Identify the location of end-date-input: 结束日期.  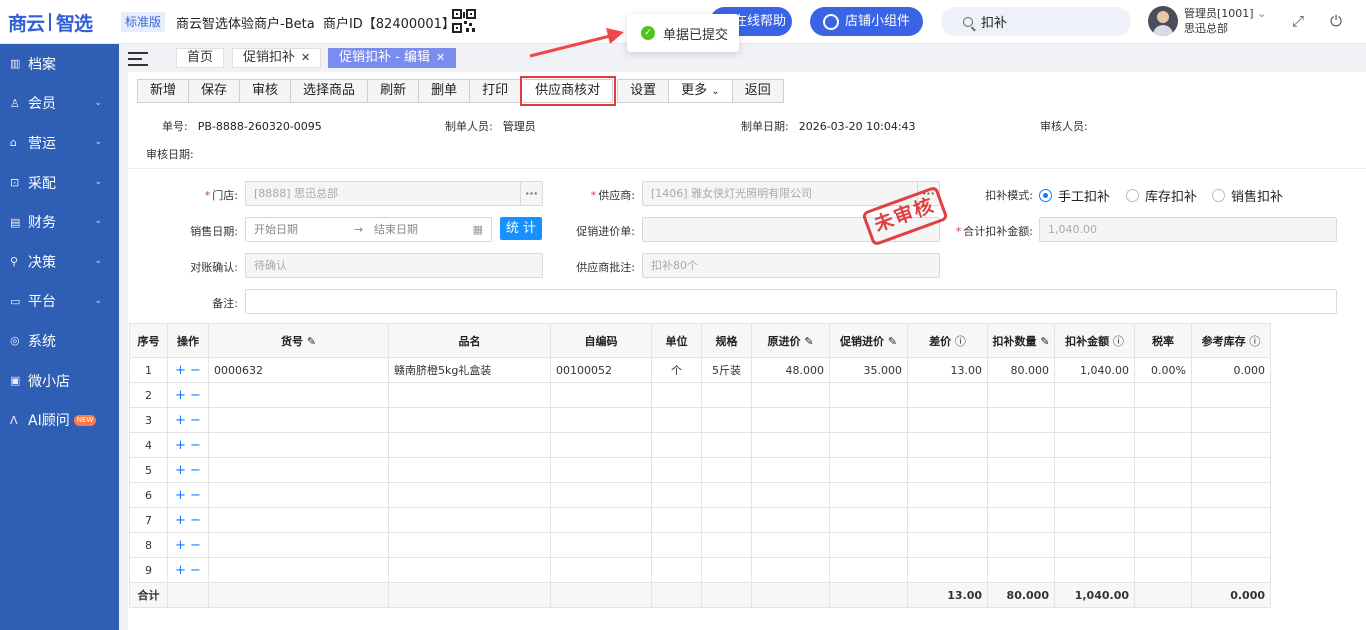
(396, 229).